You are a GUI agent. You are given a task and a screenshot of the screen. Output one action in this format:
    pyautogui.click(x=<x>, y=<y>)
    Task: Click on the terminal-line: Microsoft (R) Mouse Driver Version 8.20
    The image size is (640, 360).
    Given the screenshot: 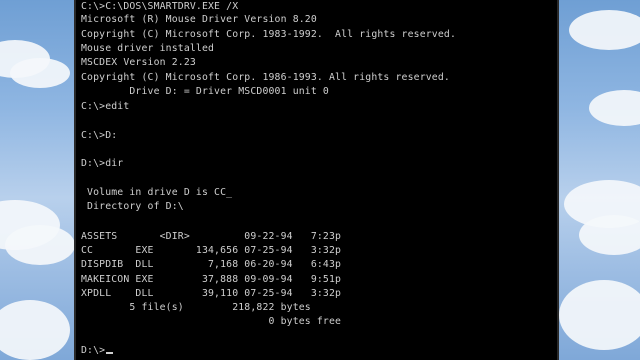 What is the action you would take?
    pyautogui.click(x=199, y=19)
    